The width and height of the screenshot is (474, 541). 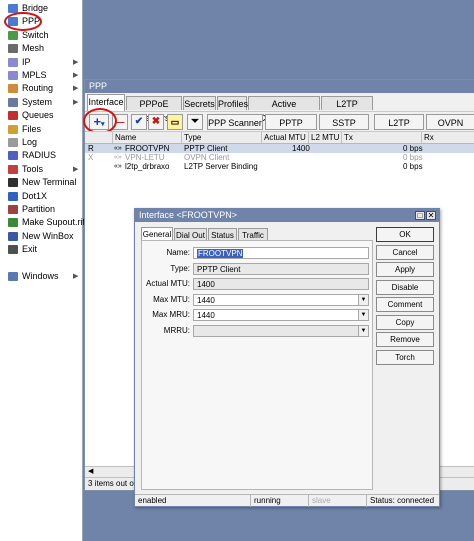 What do you see at coordinates (279, 148) in the screenshot?
I see `table-row: «» R FROOTVPN PPTP Client 1400 0 bps` at bounding box center [279, 148].